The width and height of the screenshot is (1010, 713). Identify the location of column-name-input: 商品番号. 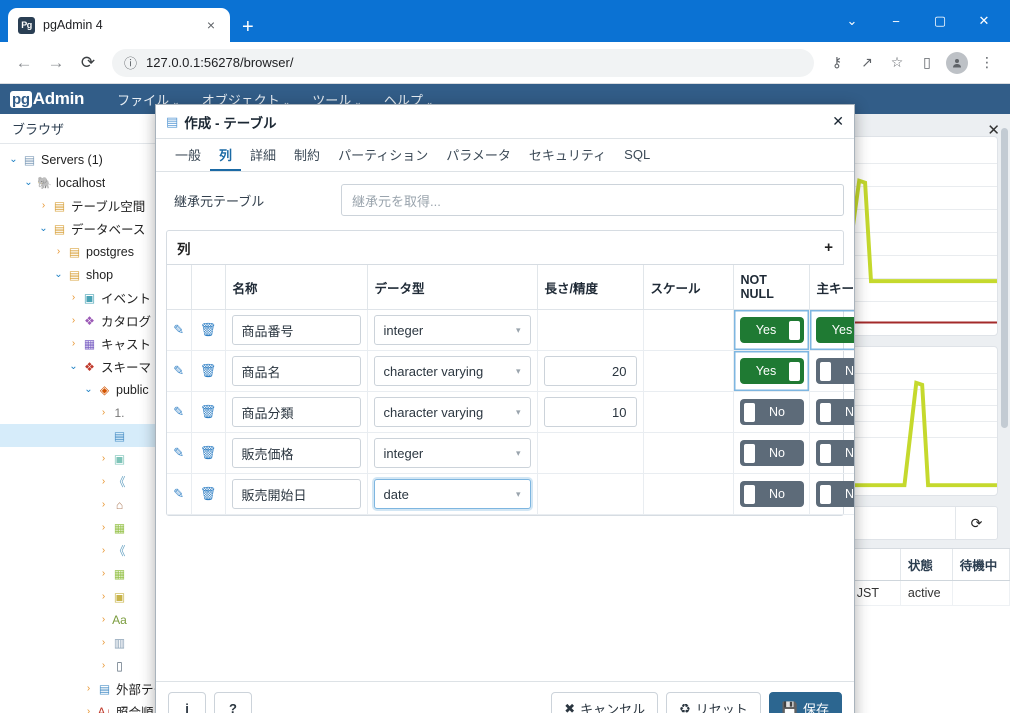
(296, 330).